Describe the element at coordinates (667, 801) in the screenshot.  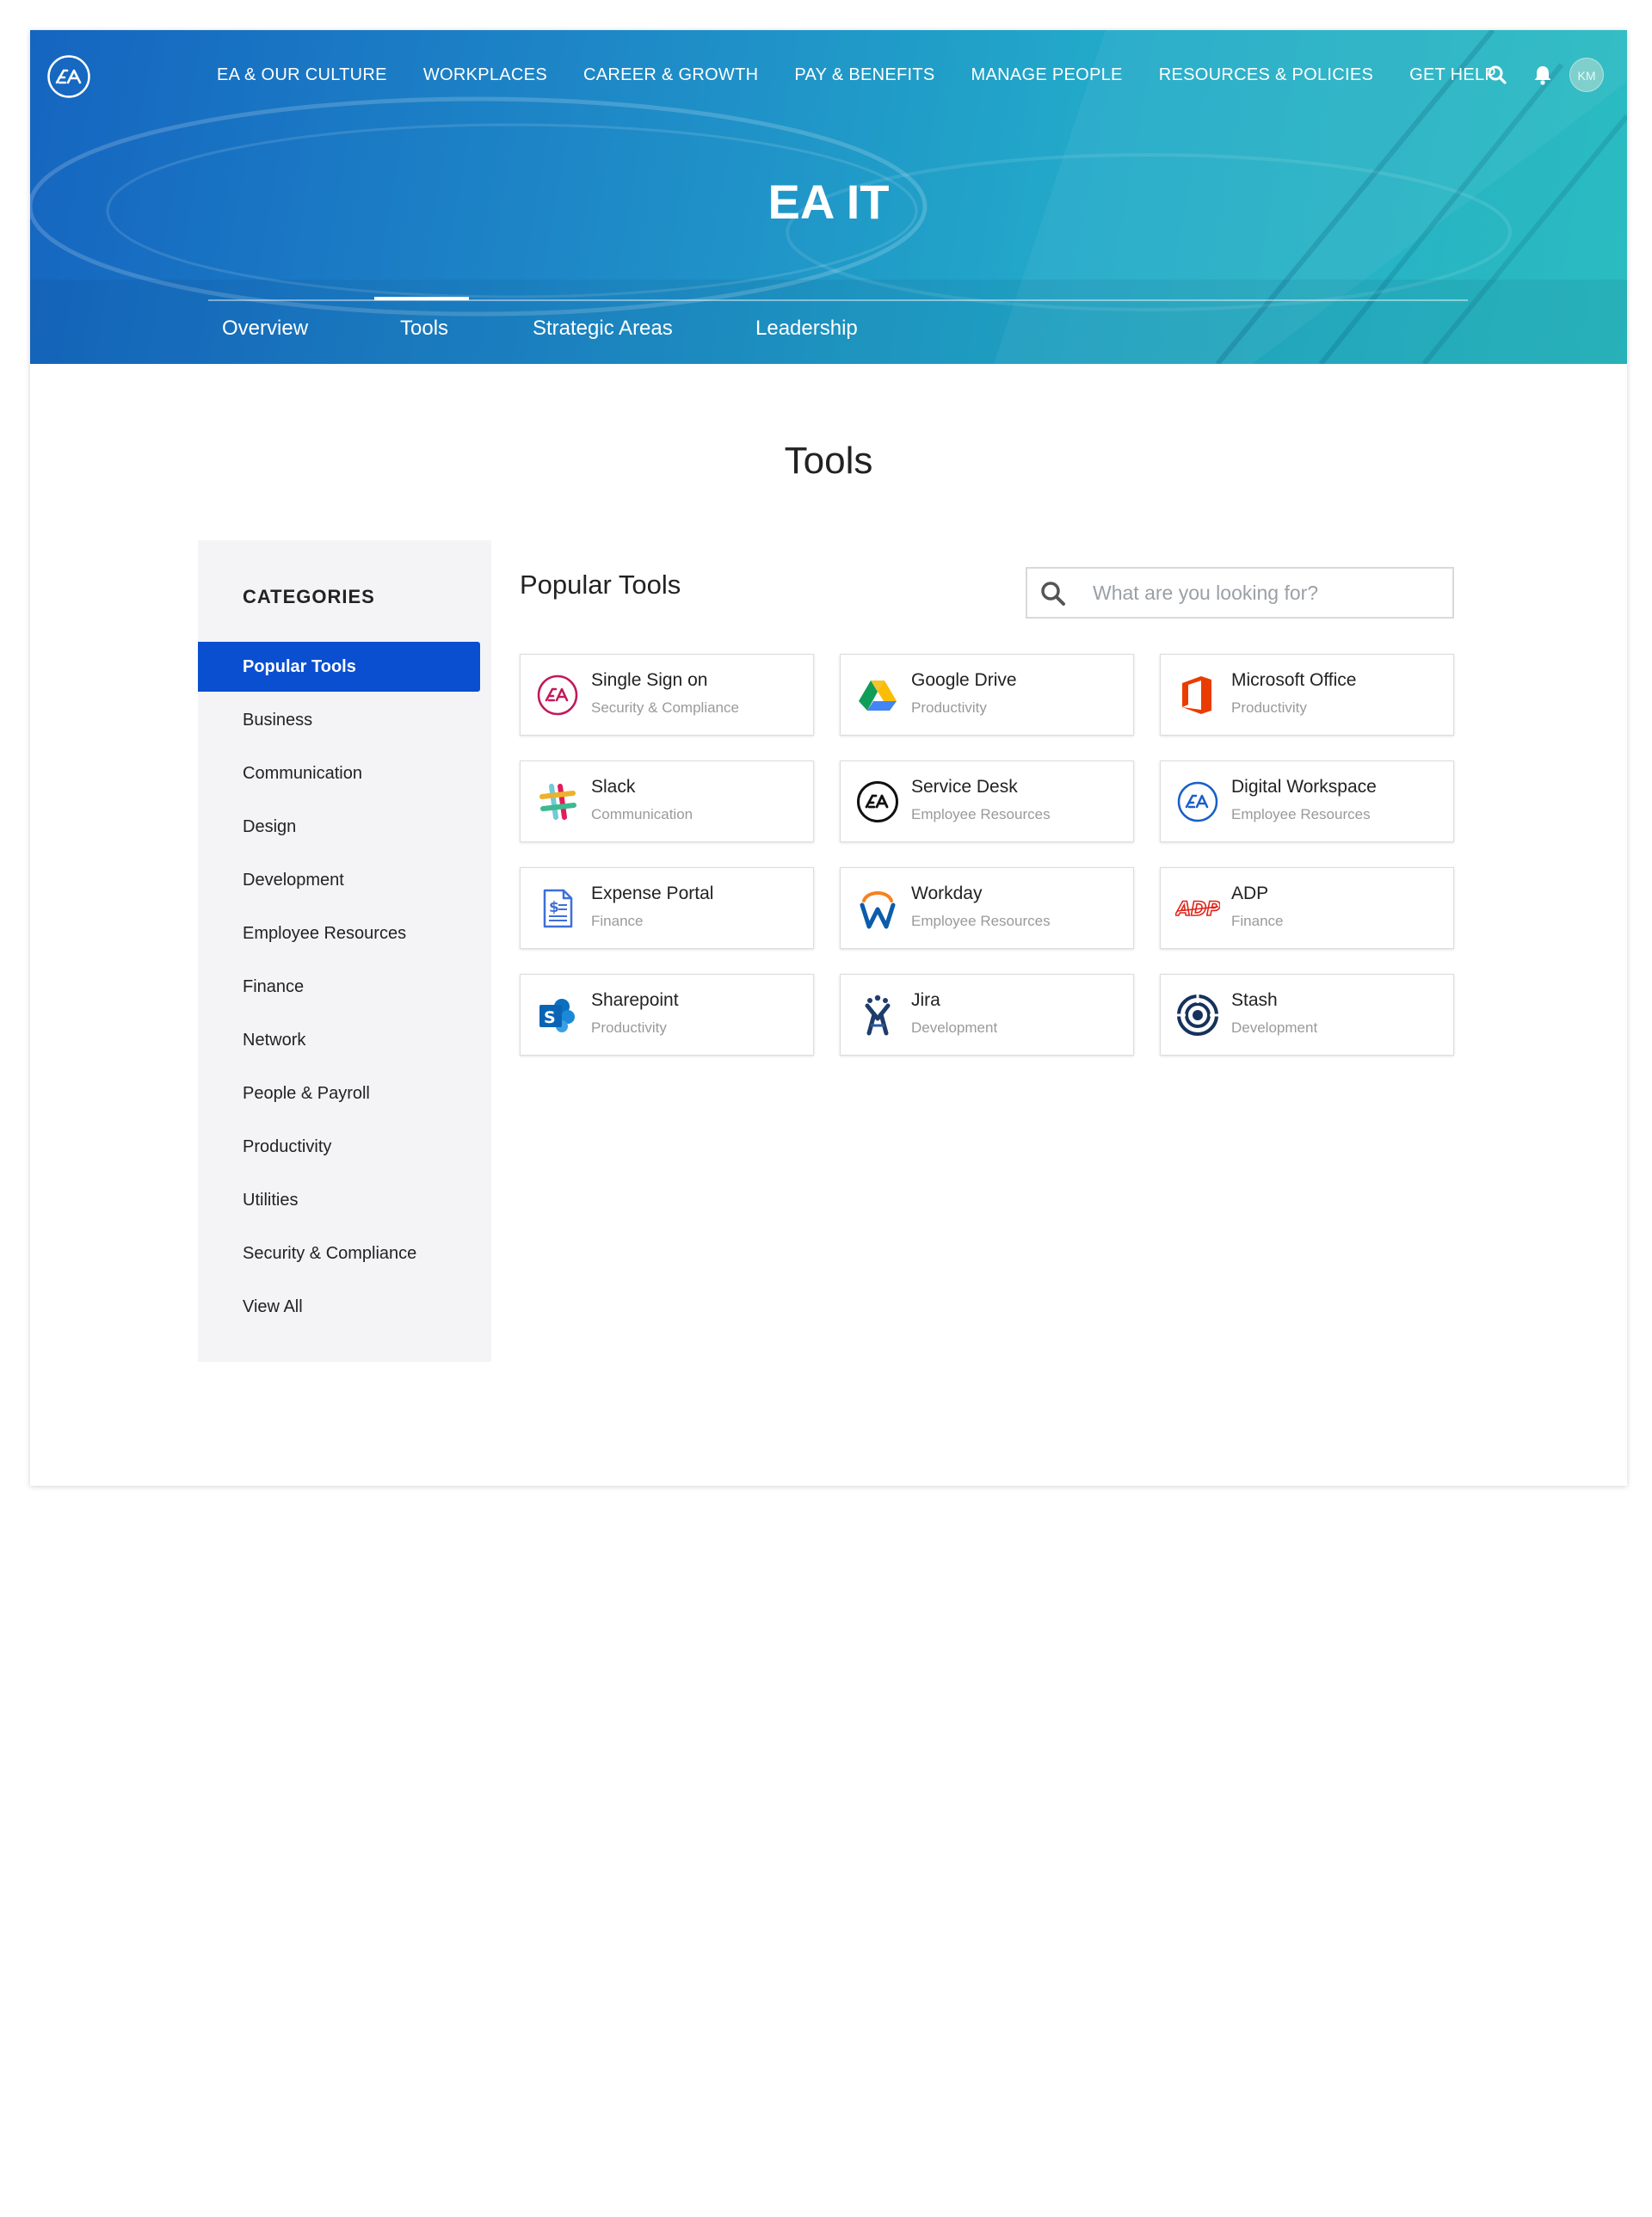
I see `tool-card-slack: Slack Communication` at that location.